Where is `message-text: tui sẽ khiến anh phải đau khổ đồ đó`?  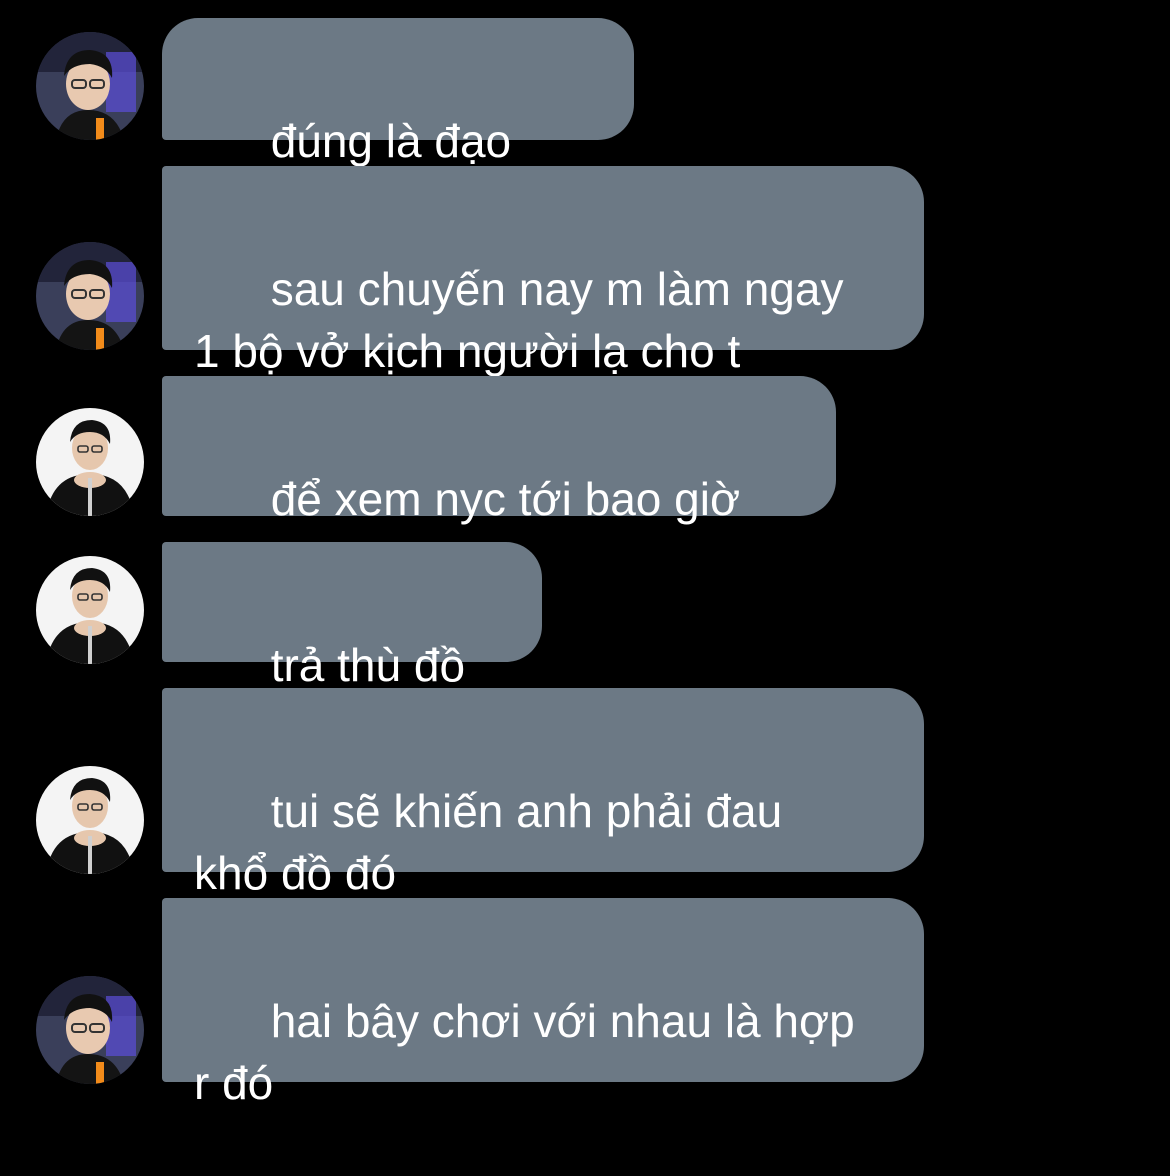
message-text: tui sẽ khiến anh phải đau khổ đồ đó is located at coordinates (488, 842).